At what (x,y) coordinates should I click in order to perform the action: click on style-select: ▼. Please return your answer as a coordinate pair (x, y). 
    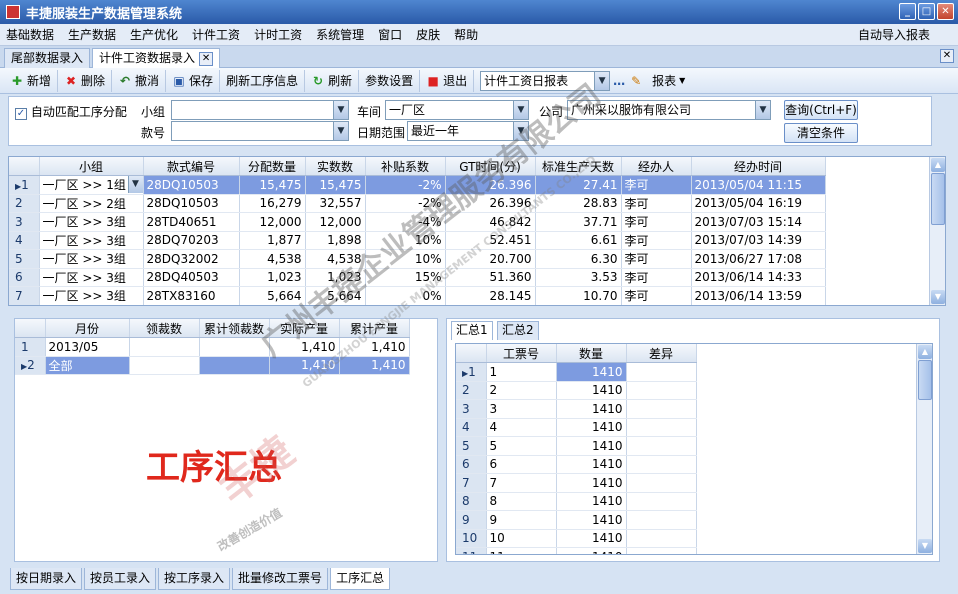
    Looking at the image, I should click on (260, 131).